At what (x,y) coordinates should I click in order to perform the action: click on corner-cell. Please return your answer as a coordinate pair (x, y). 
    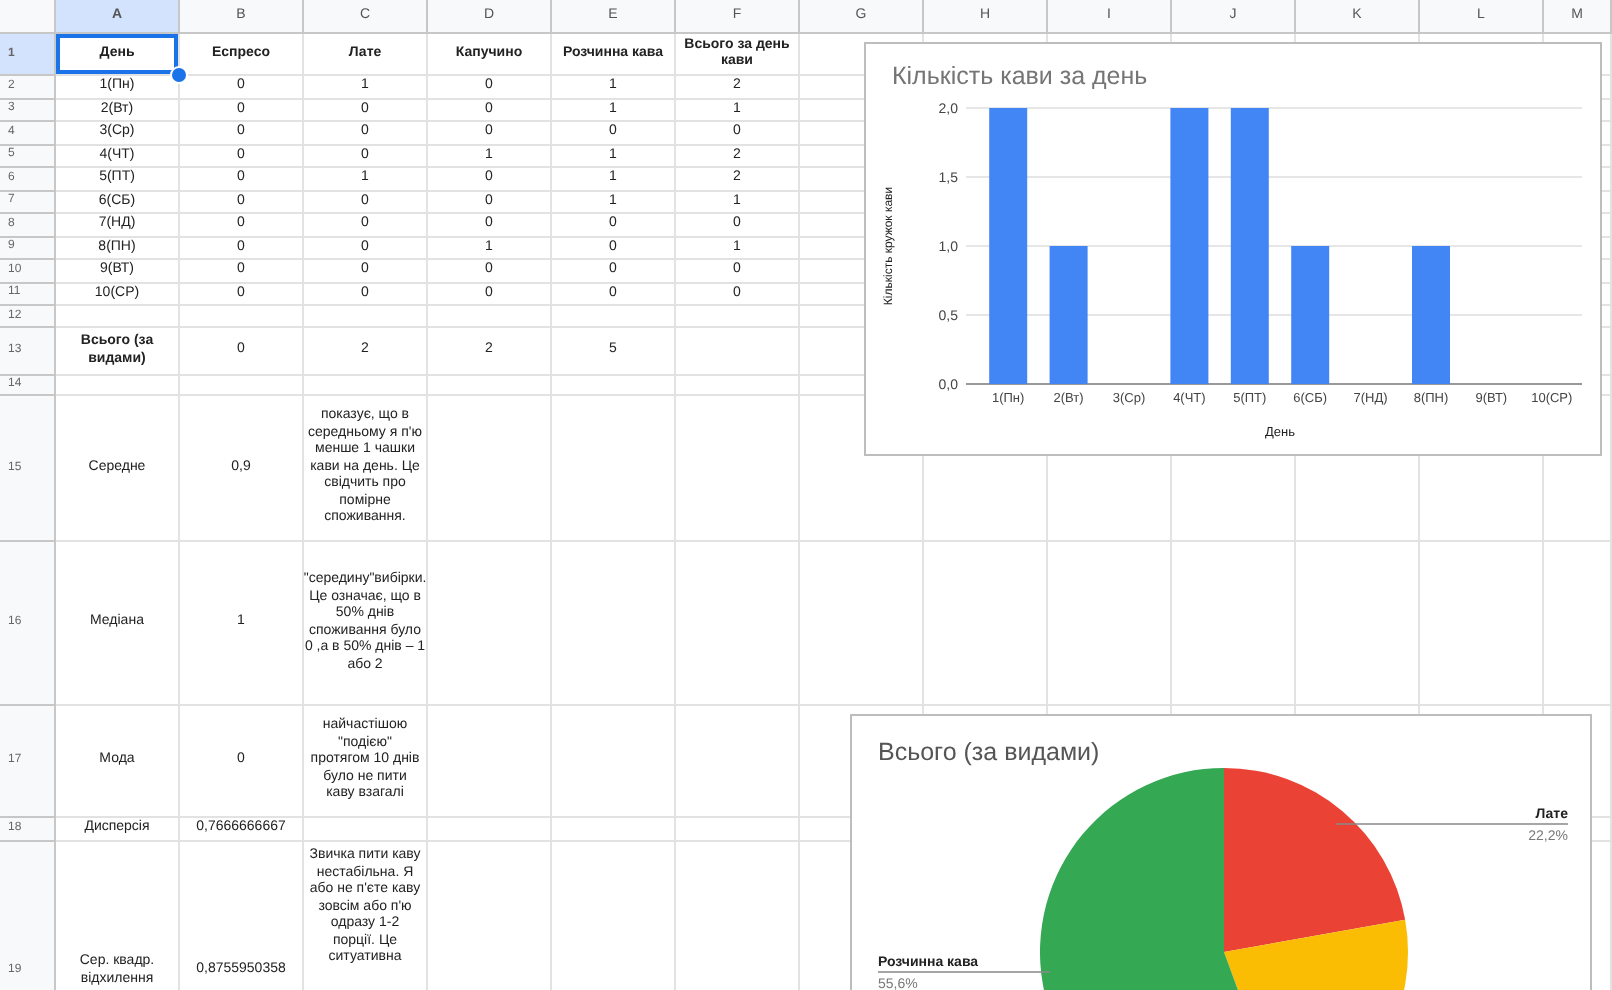
    Looking at the image, I should click on (28, 17).